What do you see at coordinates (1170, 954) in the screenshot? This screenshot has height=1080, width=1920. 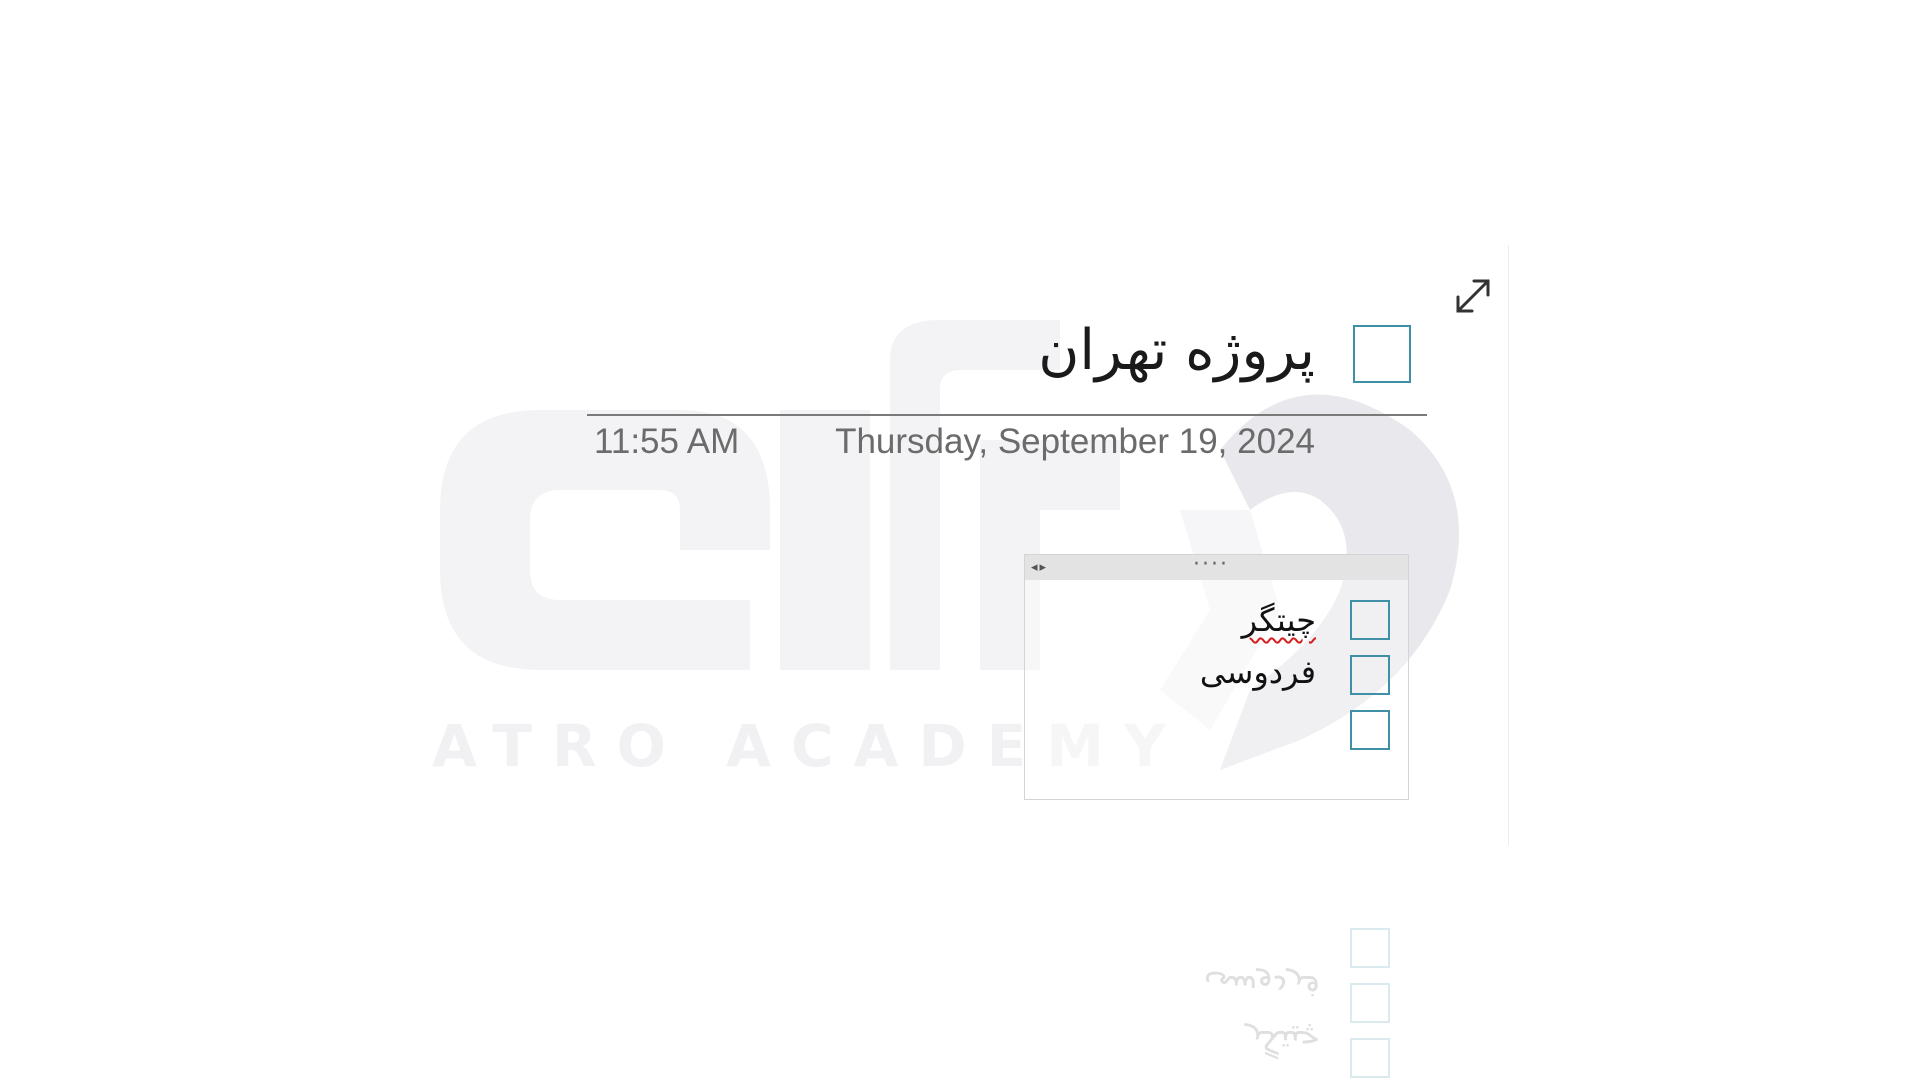 I see `checklist-reflection: فردوسی چیتگر` at bounding box center [1170, 954].